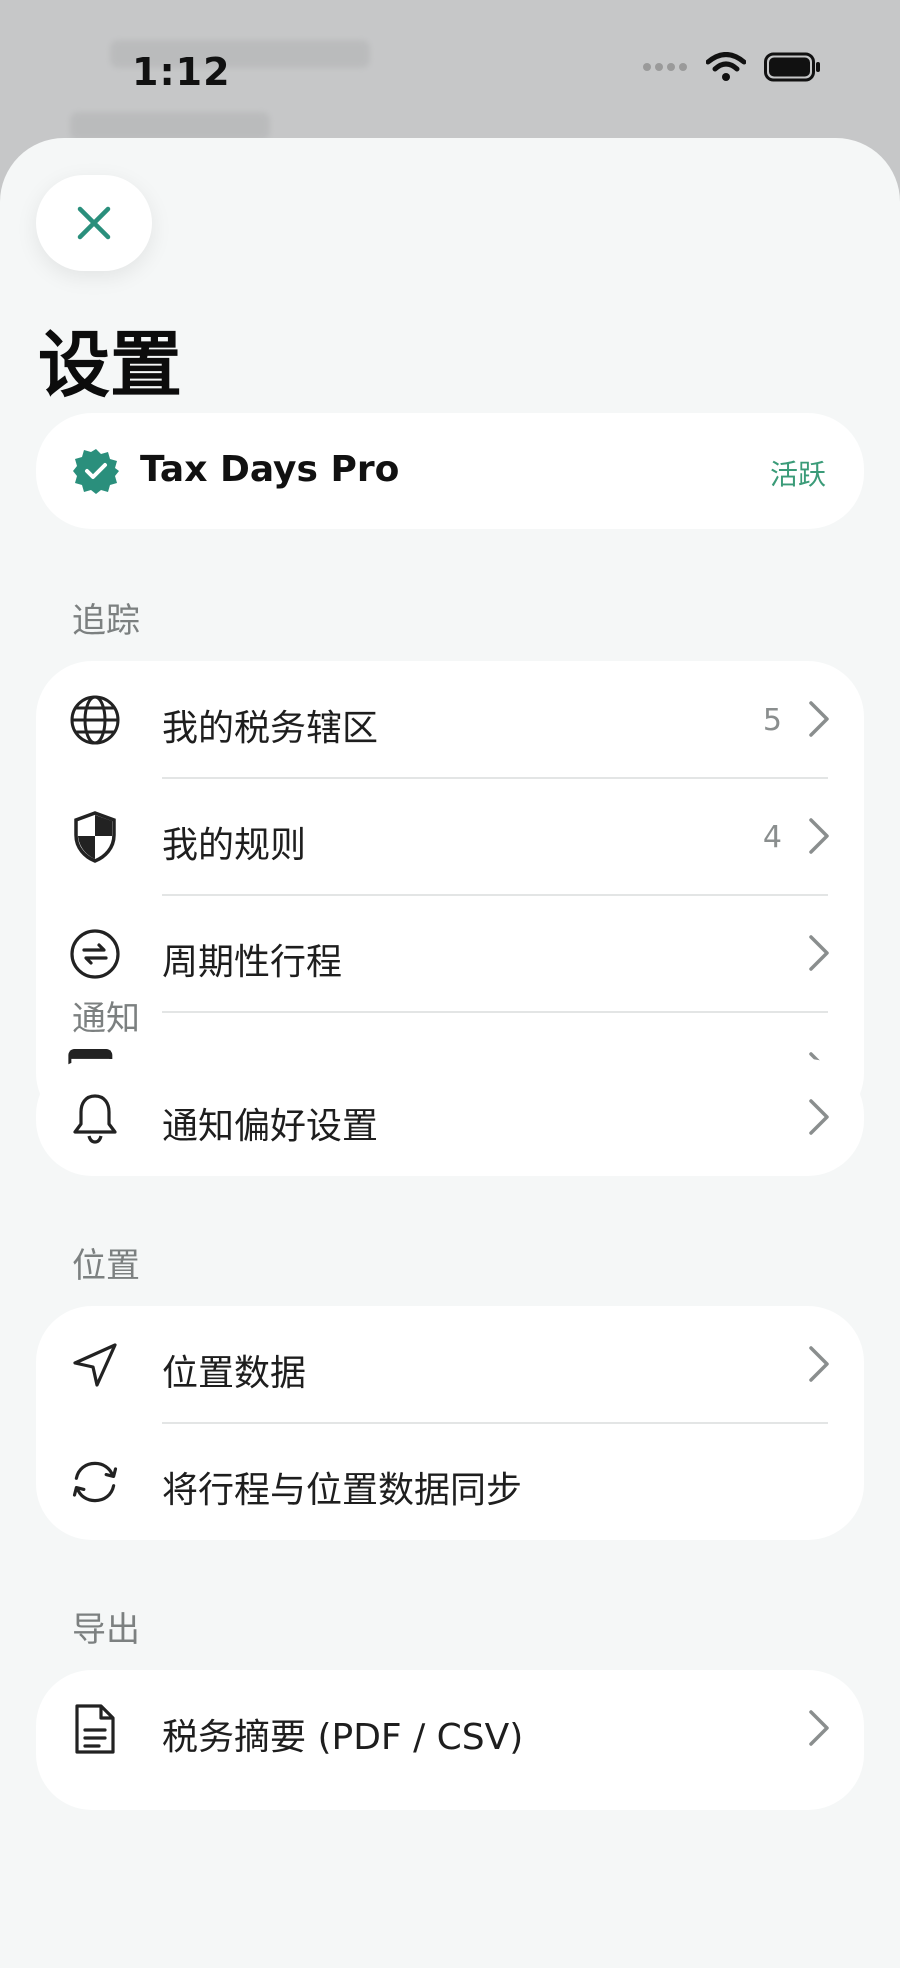 Image resolution: width=900 pixels, height=1968 pixels. Describe the element at coordinates (110, 365) in the screenshot. I see `page-title: 设置` at that location.